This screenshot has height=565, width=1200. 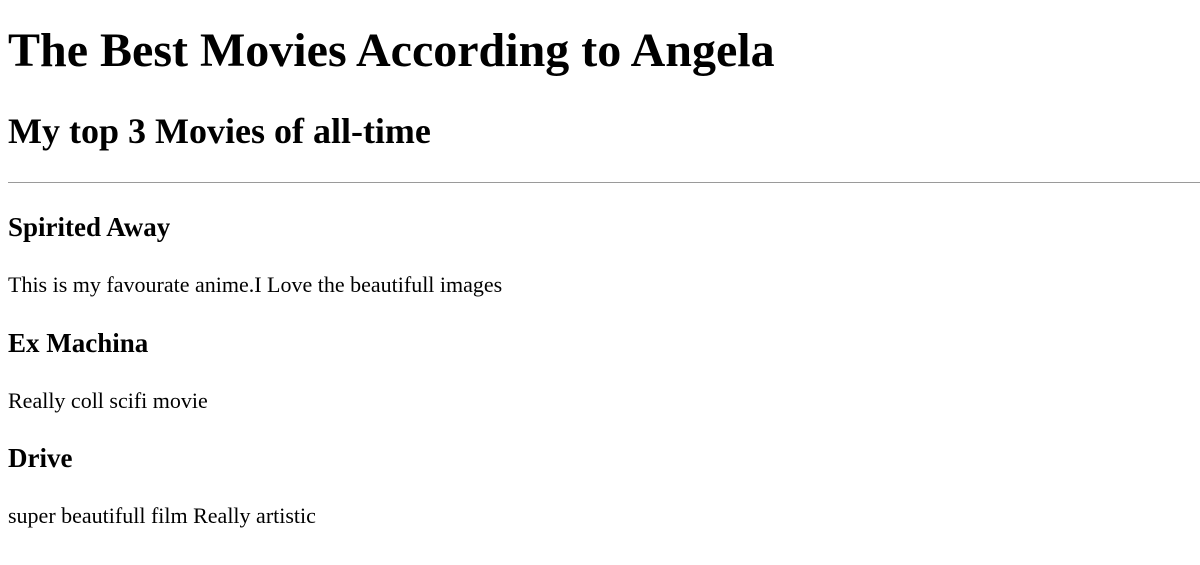 I want to click on movie-title-drive: Drive, so click(x=40, y=458).